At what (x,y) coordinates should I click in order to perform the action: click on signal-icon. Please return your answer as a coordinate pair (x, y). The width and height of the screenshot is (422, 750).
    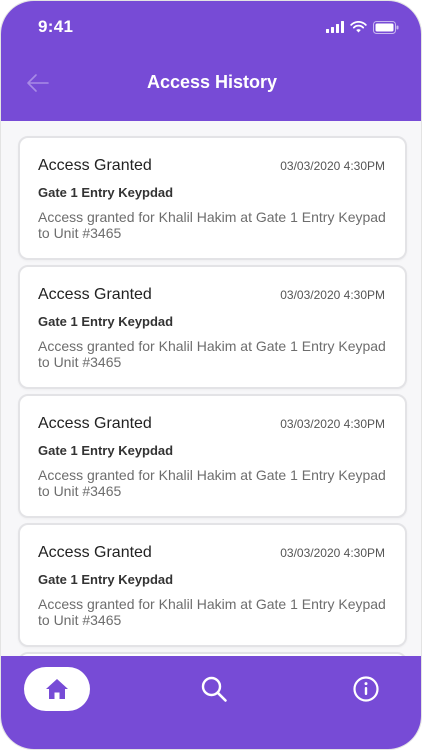
    Looking at the image, I should click on (335, 27).